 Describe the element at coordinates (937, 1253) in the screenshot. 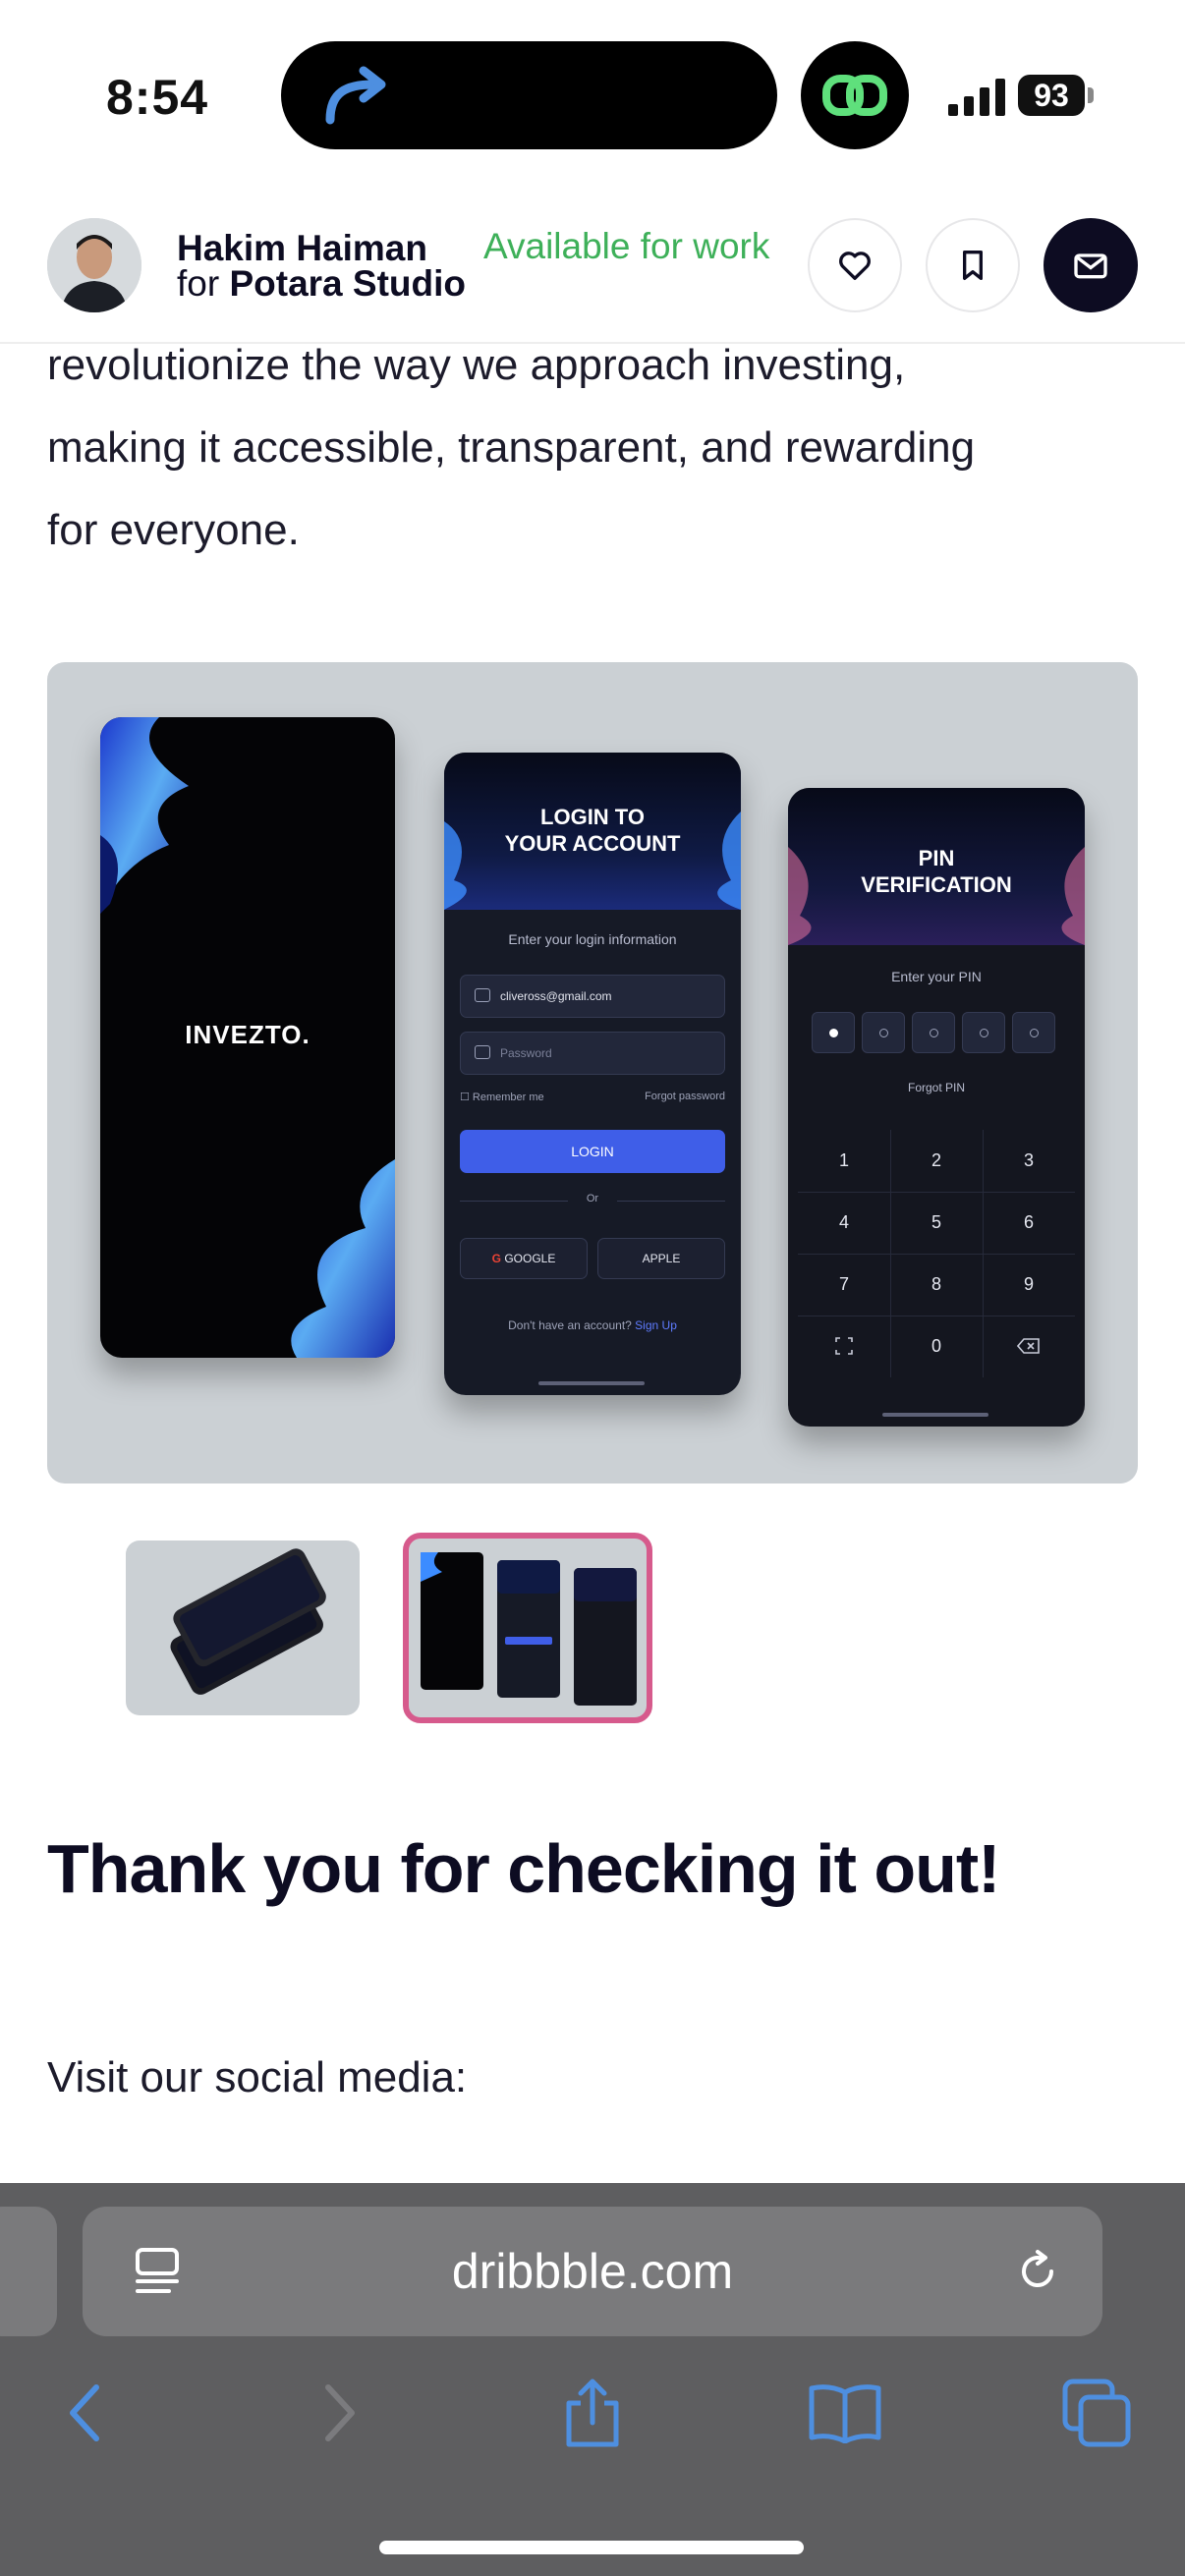

I see `pin-keypad: 1 2 3 4 5 6 7 8 9 0` at that location.